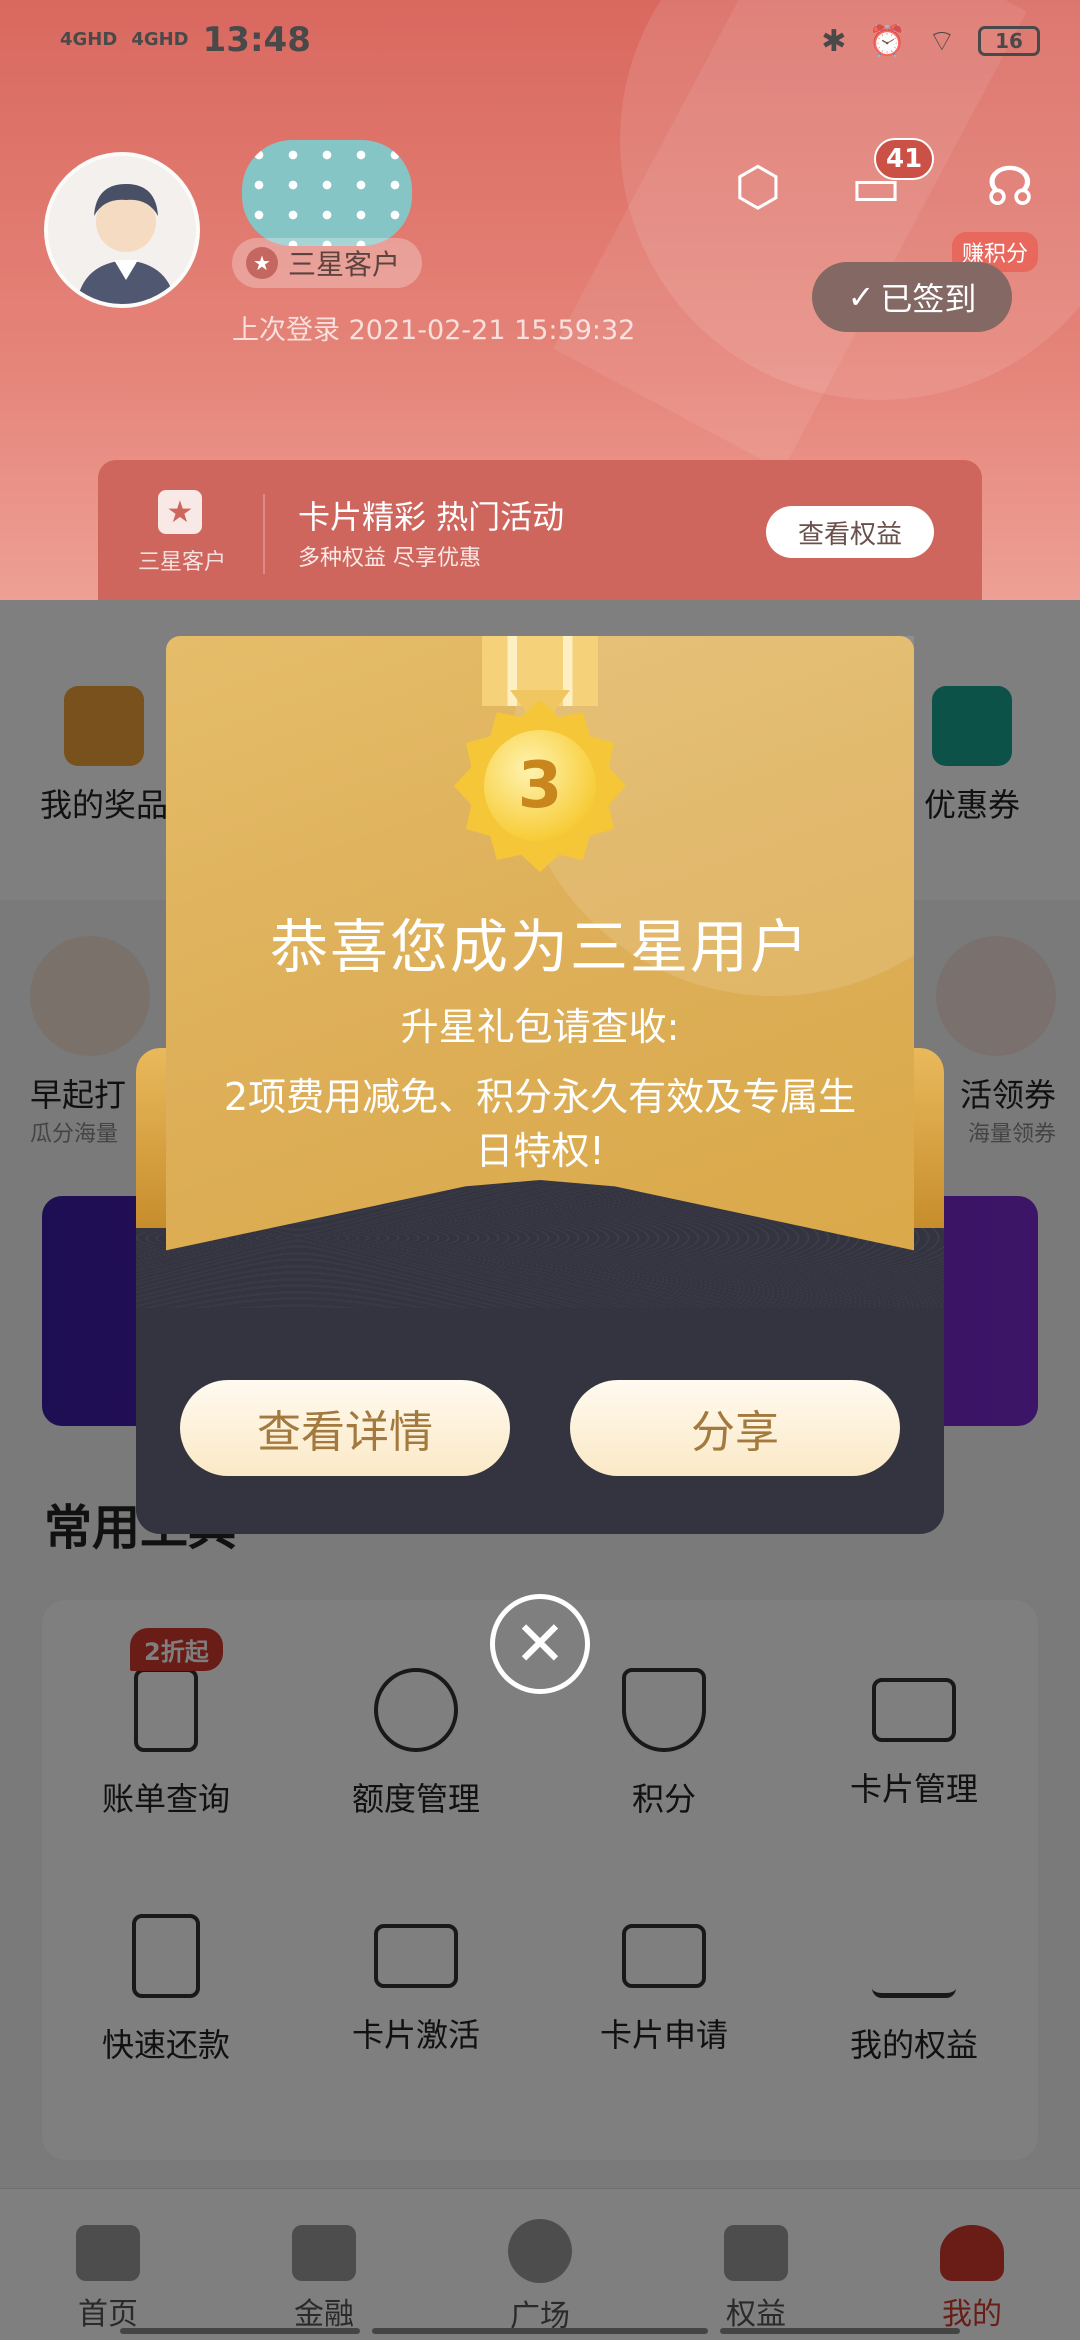 Image resolution: width=1080 pixels, height=2340 pixels. Describe the element at coordinates (540, 786) in the screenshot. I see `medal-number: 3` at that location.